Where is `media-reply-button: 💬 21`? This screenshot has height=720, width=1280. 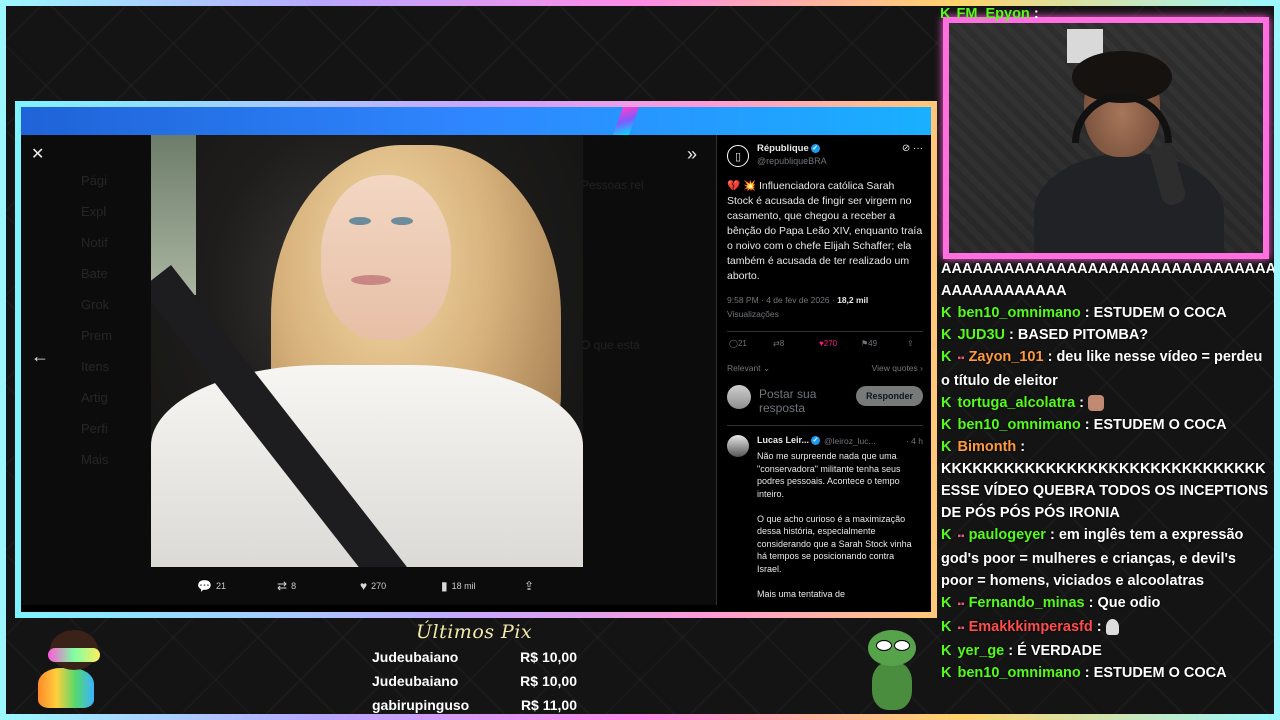
media-reply-button: 💬 21 is located at coordinates (211, 586).